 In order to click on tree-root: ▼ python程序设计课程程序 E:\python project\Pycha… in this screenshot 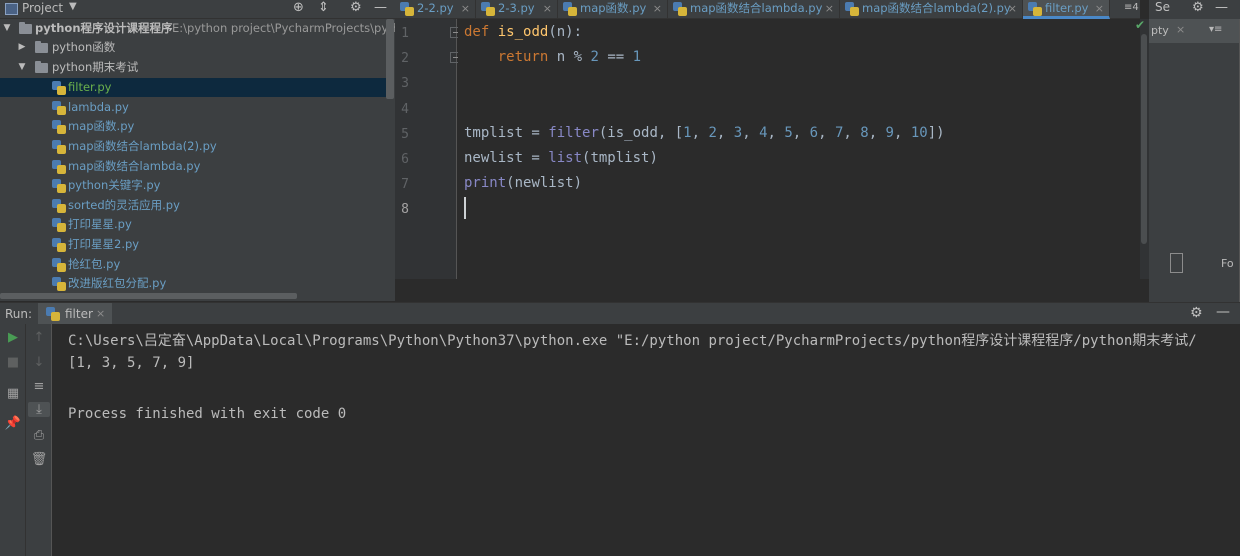, I will do `click(197, 28)`.